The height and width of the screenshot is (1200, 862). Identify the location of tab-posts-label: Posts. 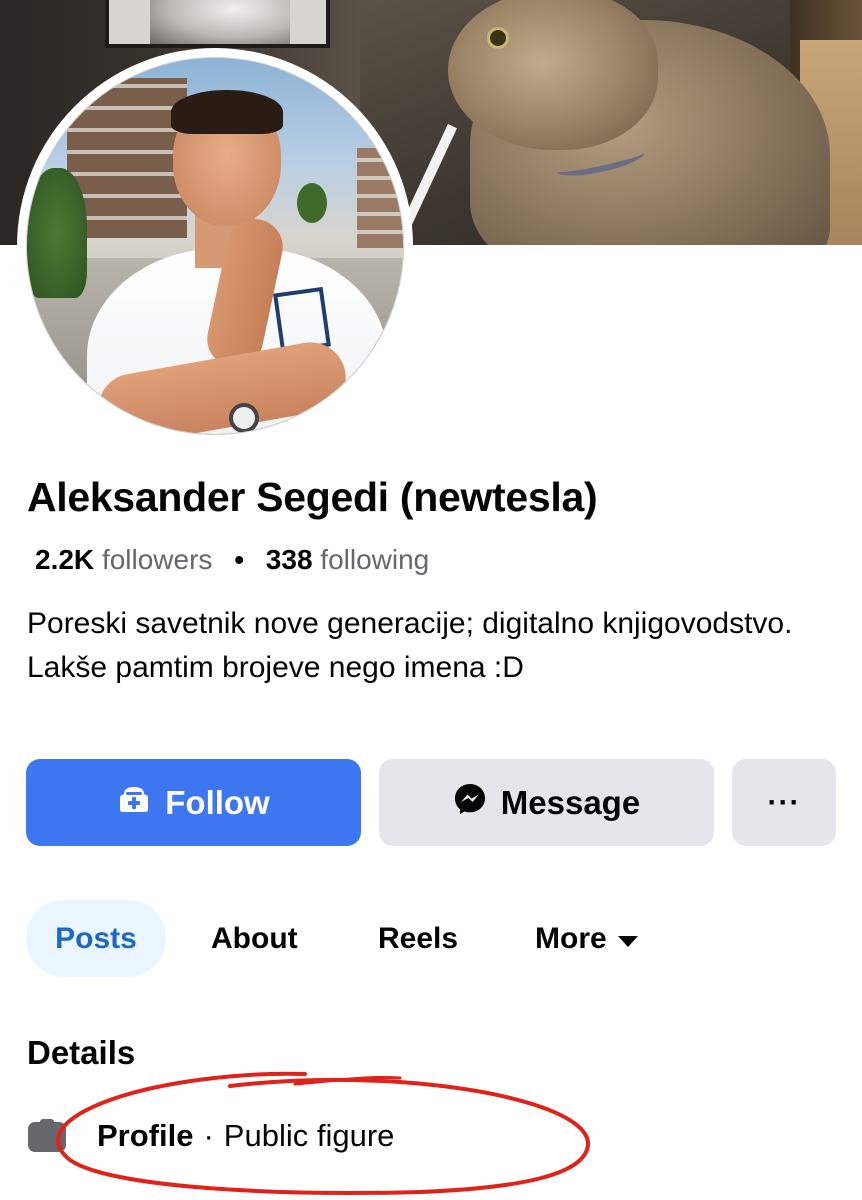
(96, 938).